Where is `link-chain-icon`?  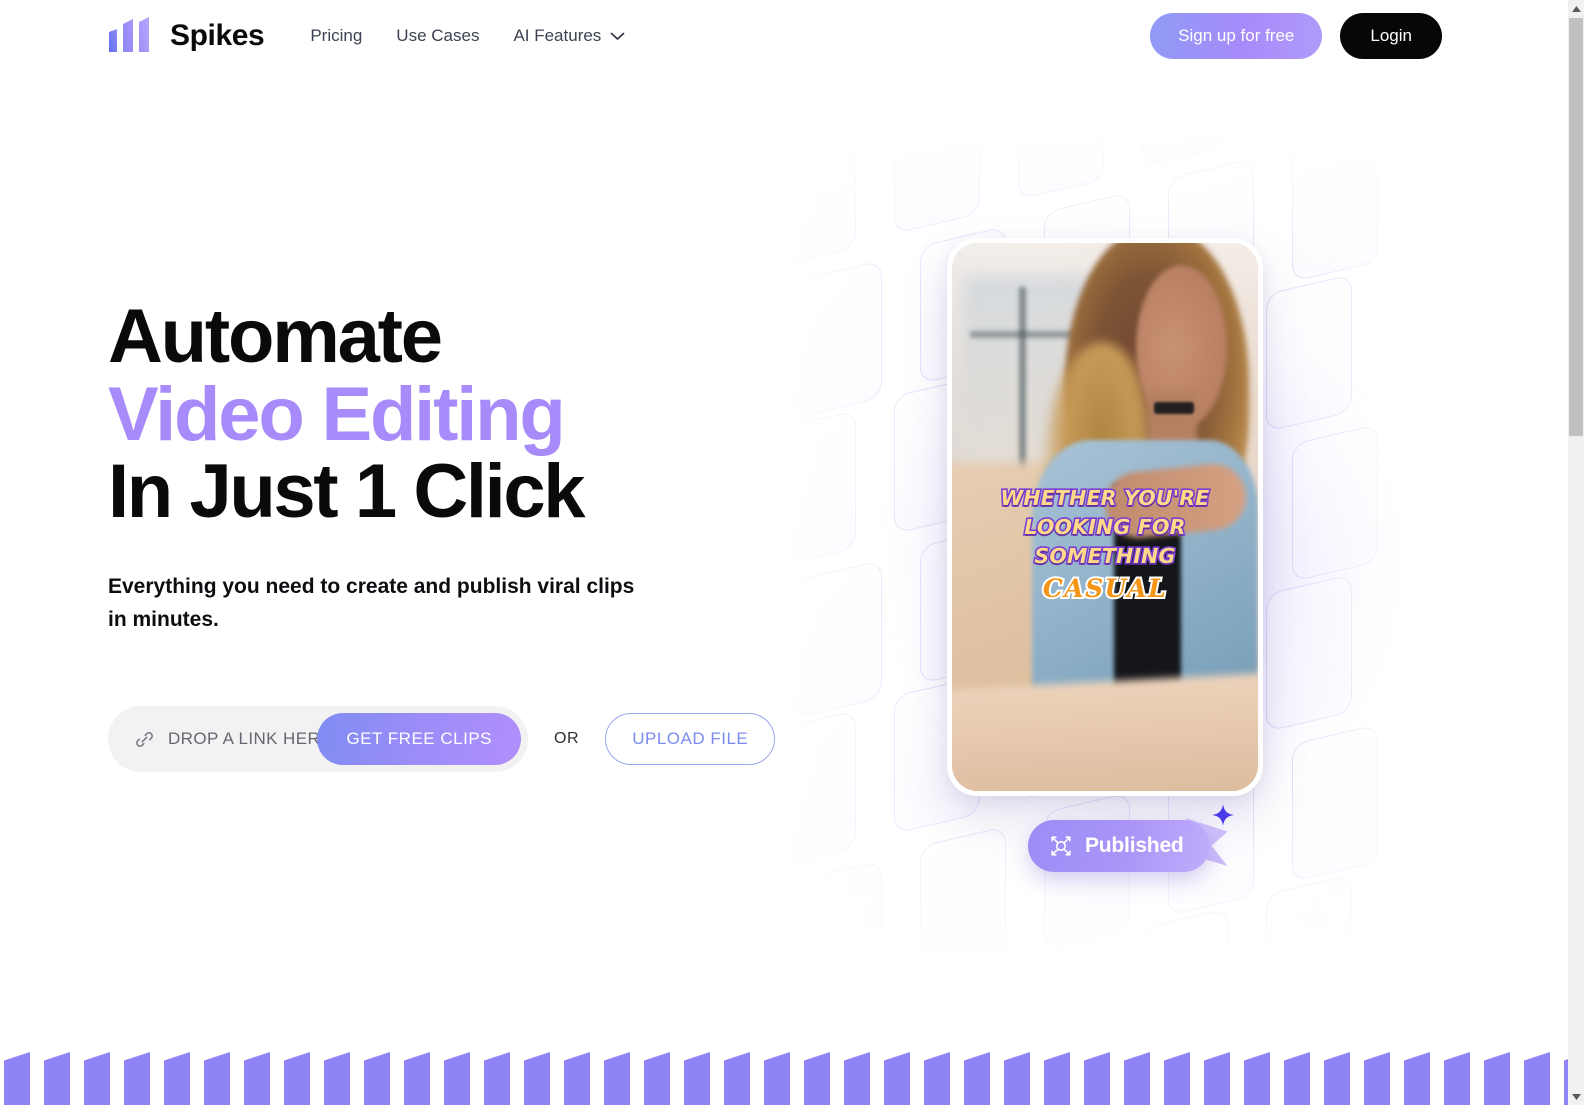
link-chain-icon is located at coordinates (151, 739).